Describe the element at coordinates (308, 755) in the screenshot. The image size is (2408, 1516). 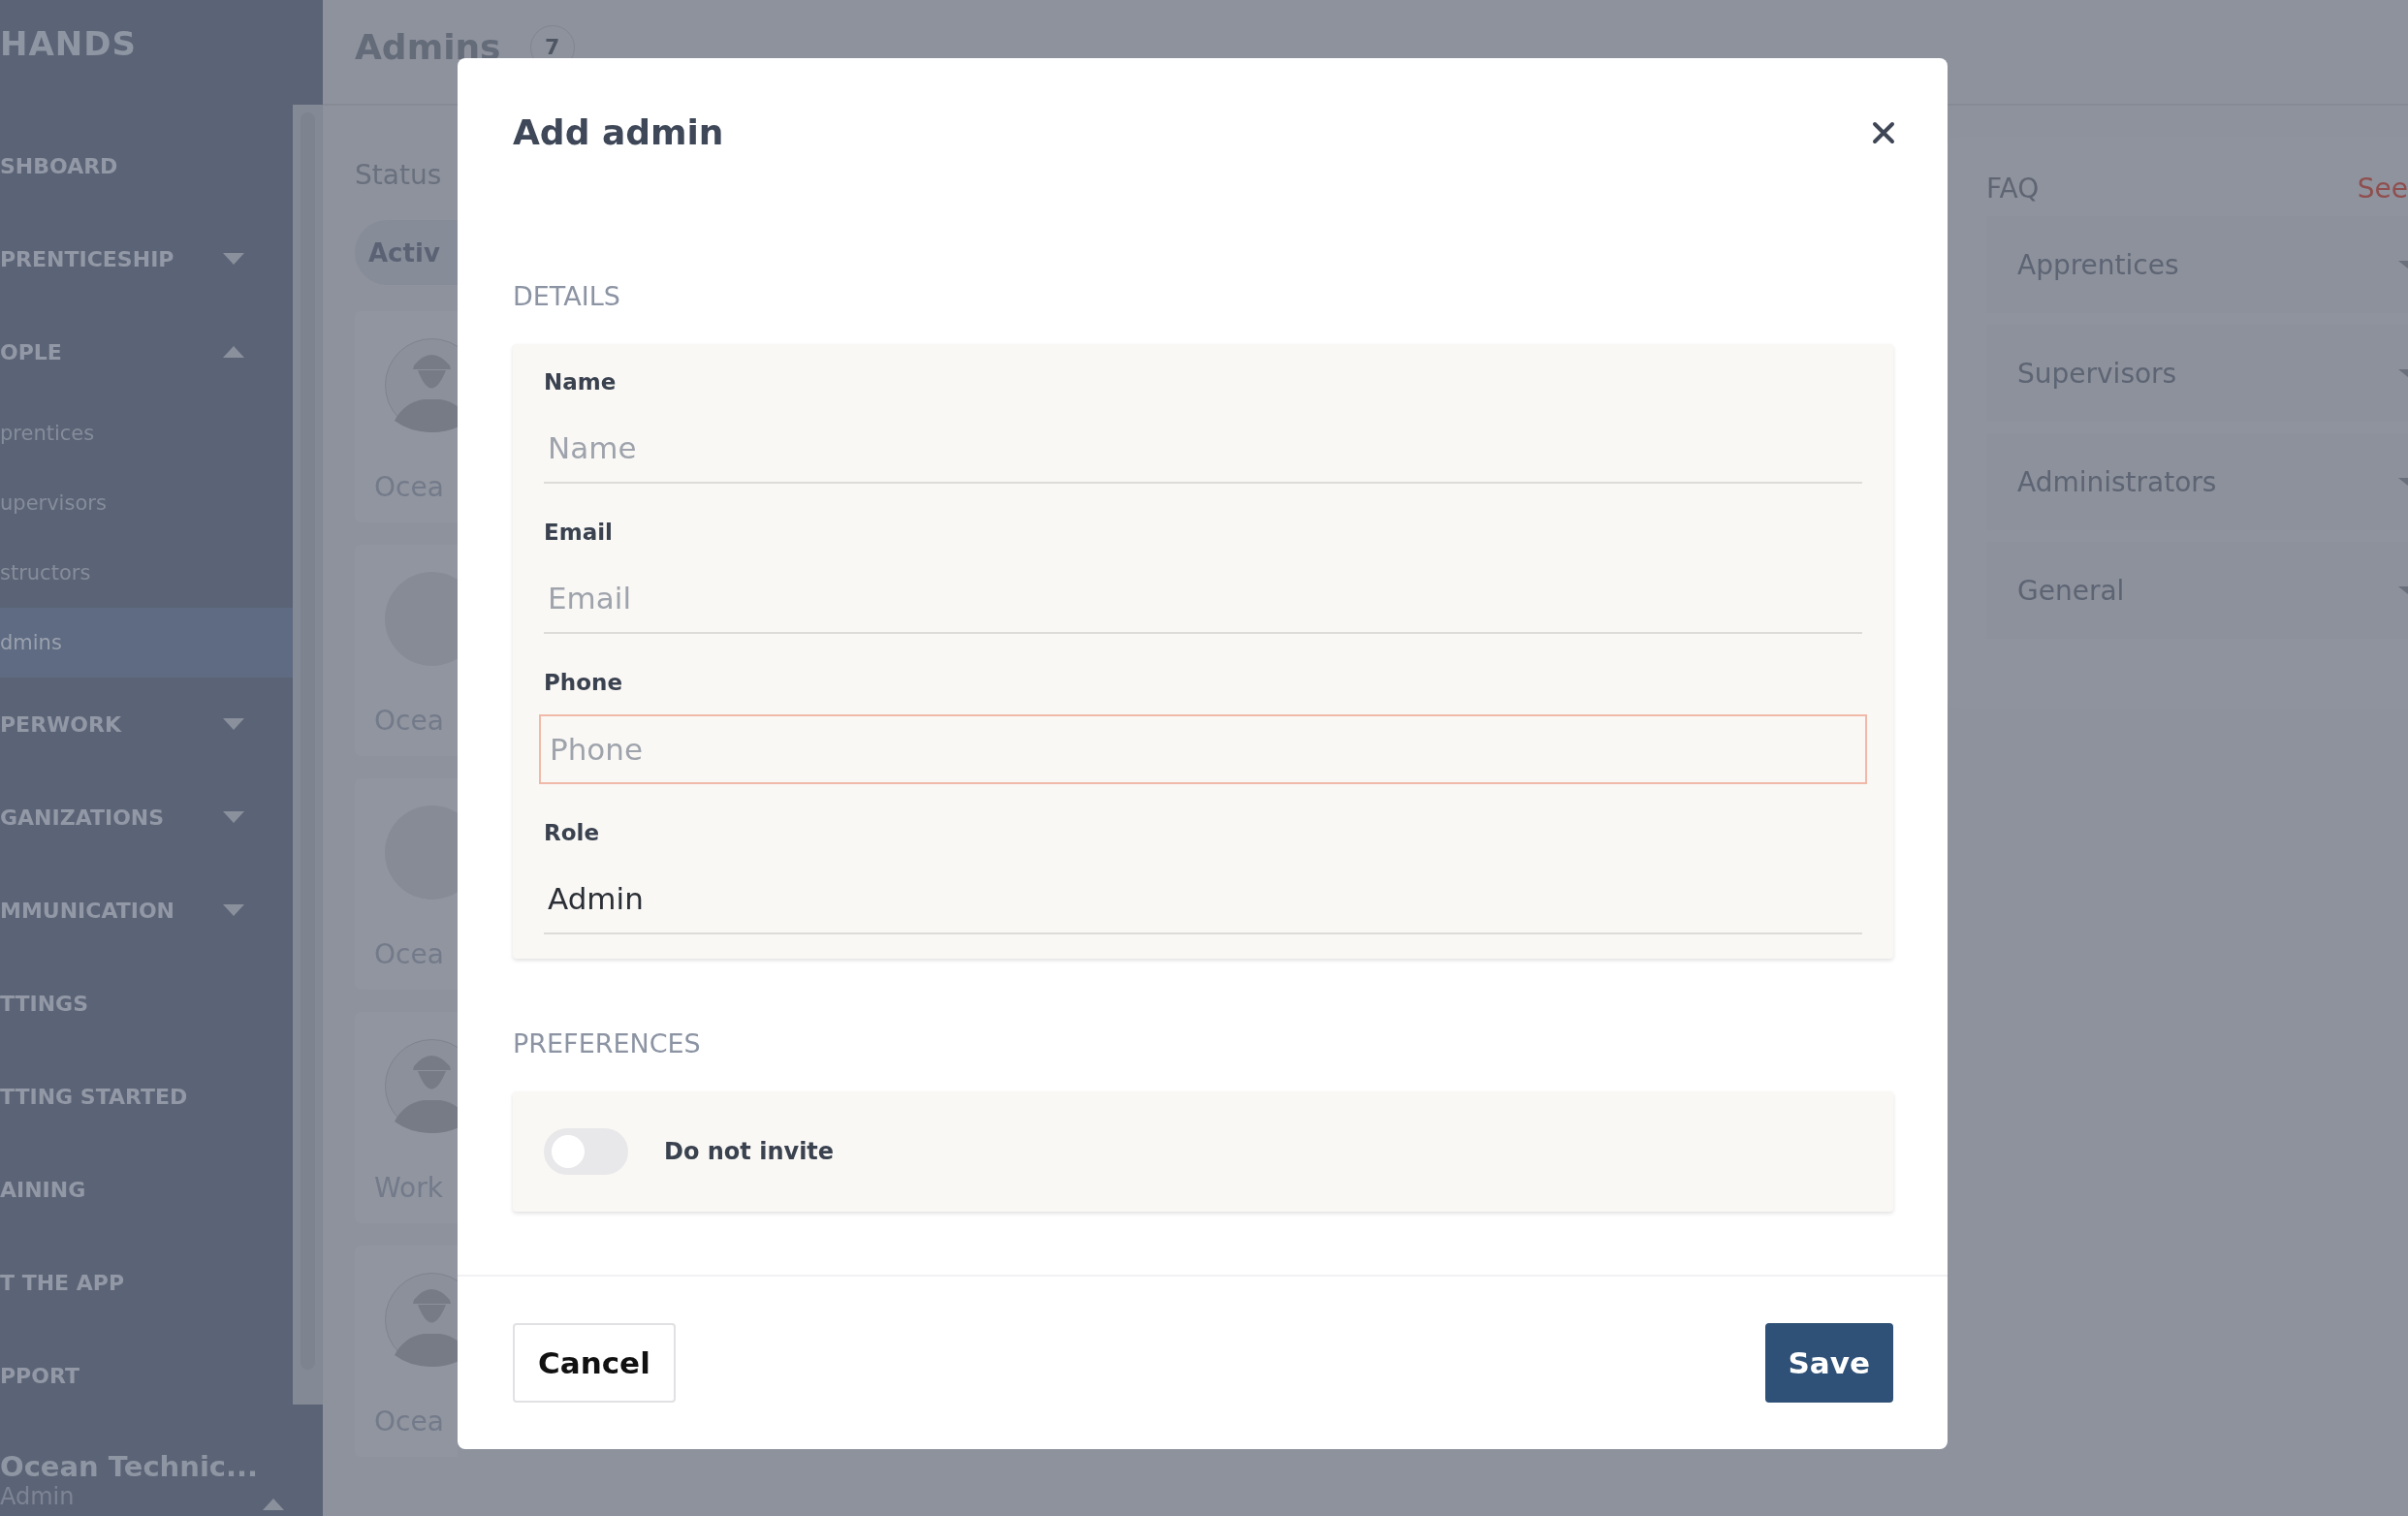
I see `scrollbar` at that location.